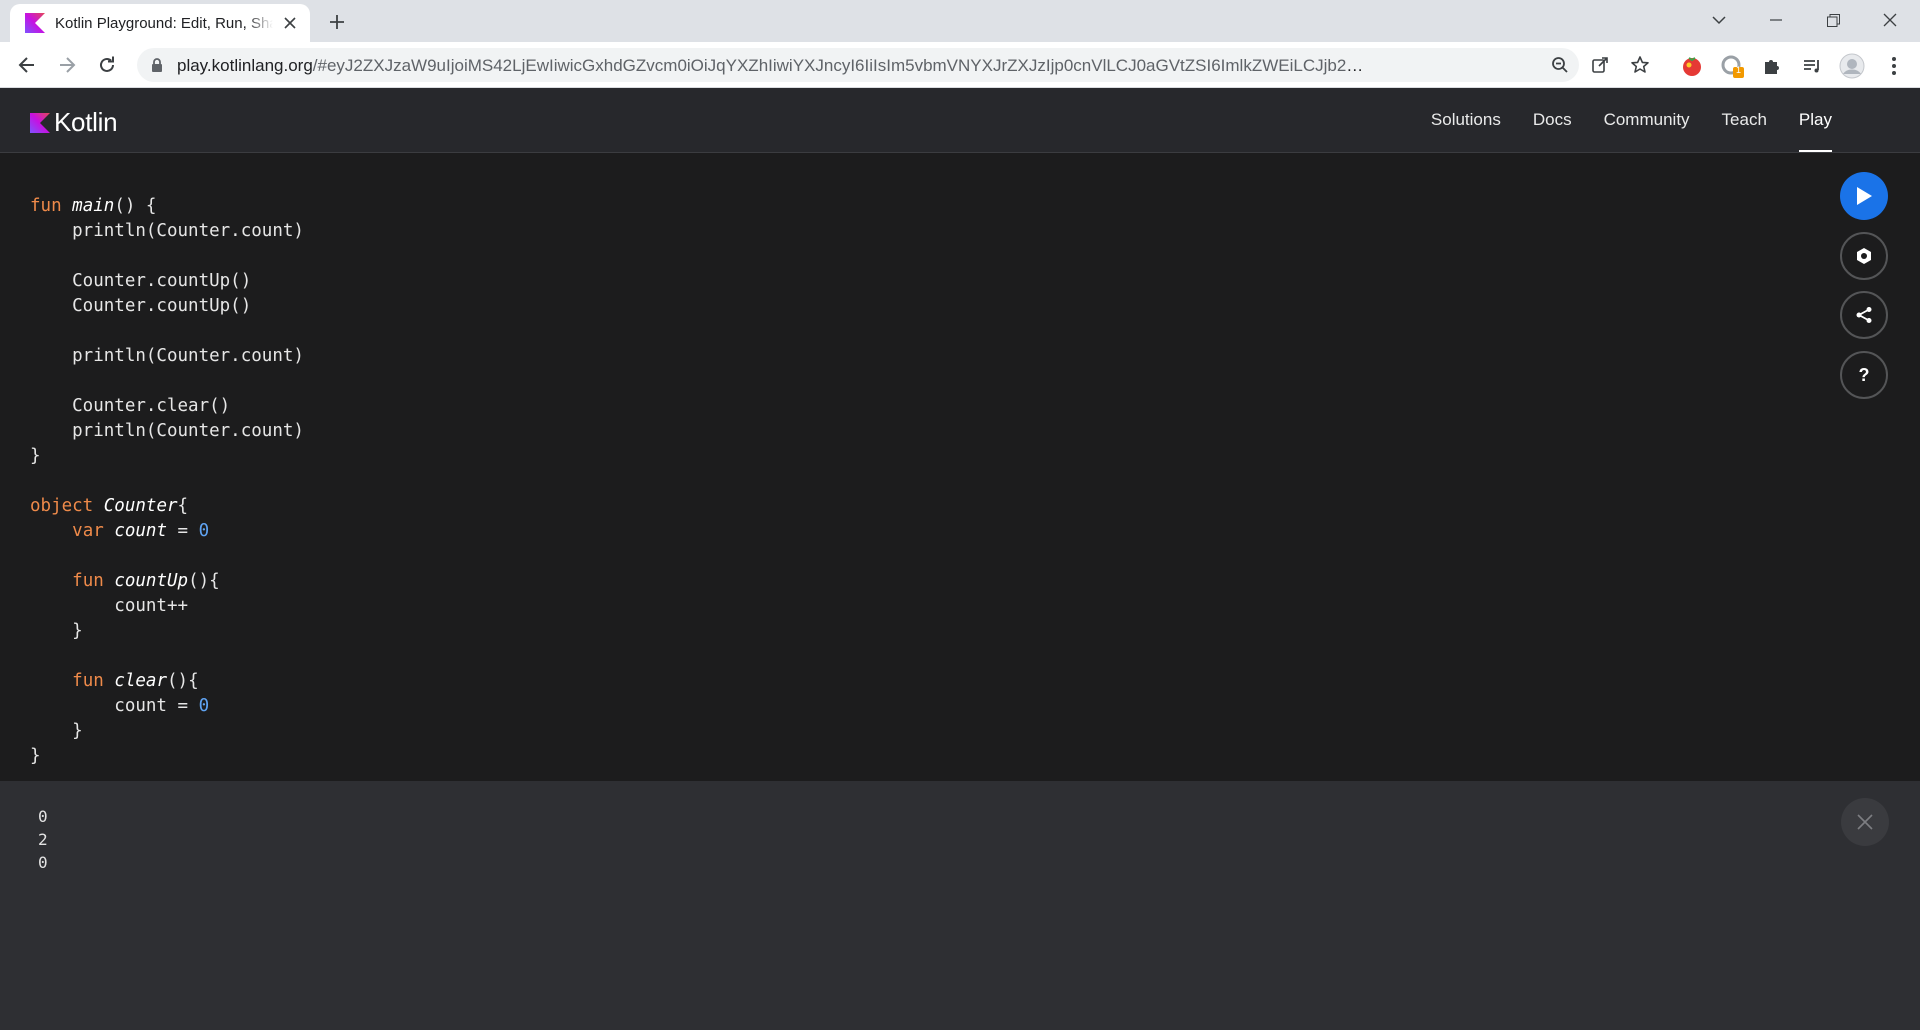 This screenshot has width=1920, height=1030. Describe the element at coordinates (88, 581) in the screenshot. I see `code-token: fun` at that location.